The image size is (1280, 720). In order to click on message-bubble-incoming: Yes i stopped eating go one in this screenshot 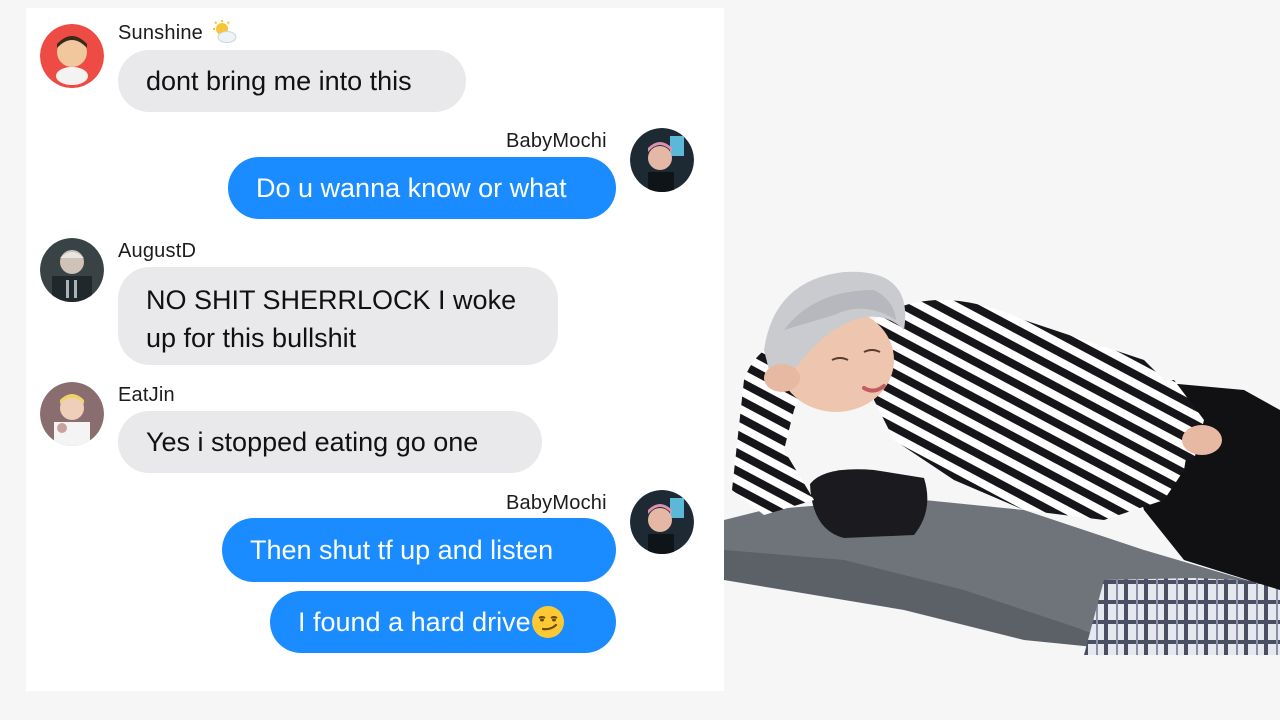, I will do `click(330, 442)`.